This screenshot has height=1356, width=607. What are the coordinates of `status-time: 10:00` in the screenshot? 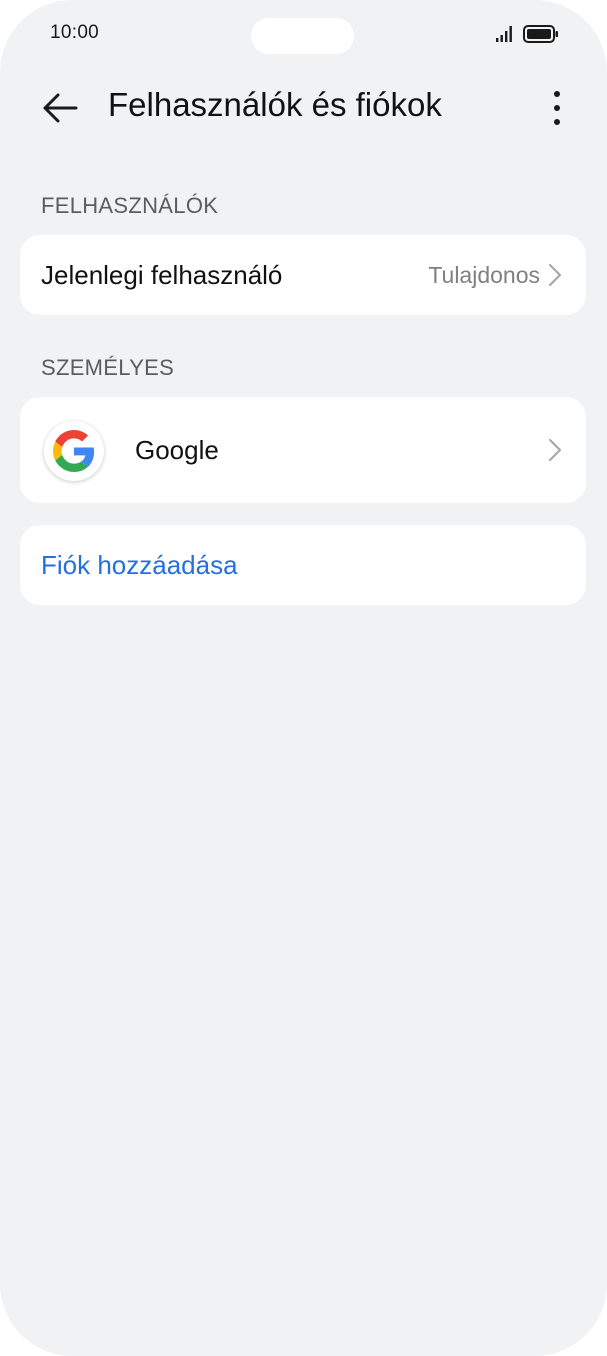 It's located at (75, 32).